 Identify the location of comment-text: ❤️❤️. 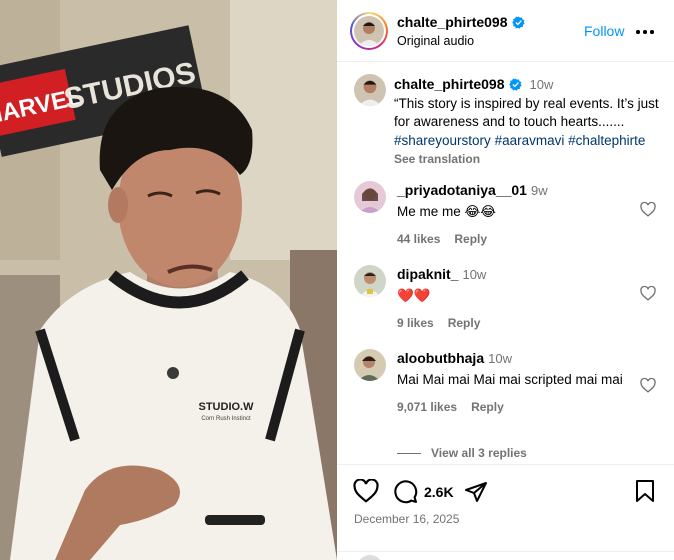
(414, 295).